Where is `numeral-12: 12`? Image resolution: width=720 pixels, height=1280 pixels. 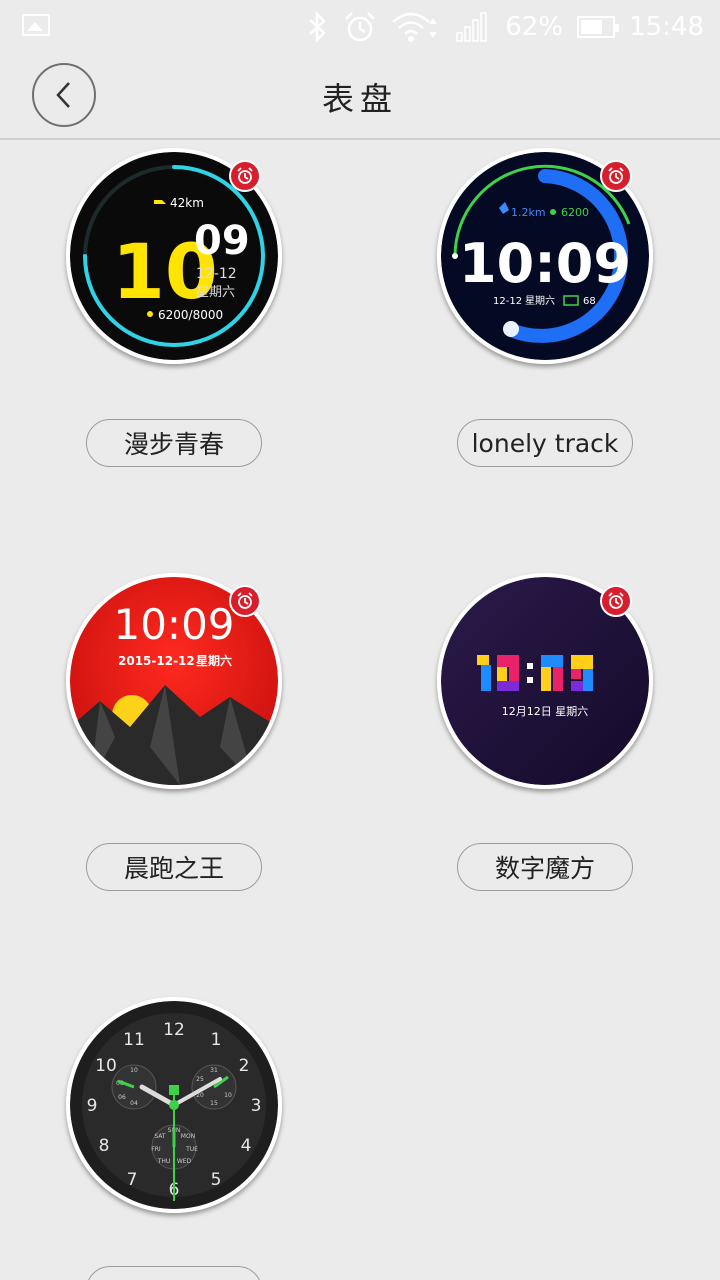 numeral-12: 12 is located at coordinates (174, 1030).